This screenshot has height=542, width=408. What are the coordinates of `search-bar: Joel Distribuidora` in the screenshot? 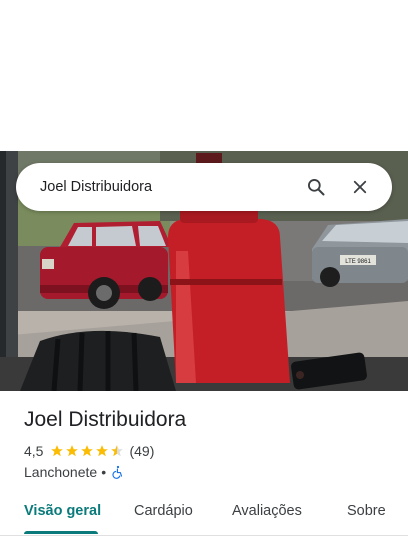 It's located at (204, 187).